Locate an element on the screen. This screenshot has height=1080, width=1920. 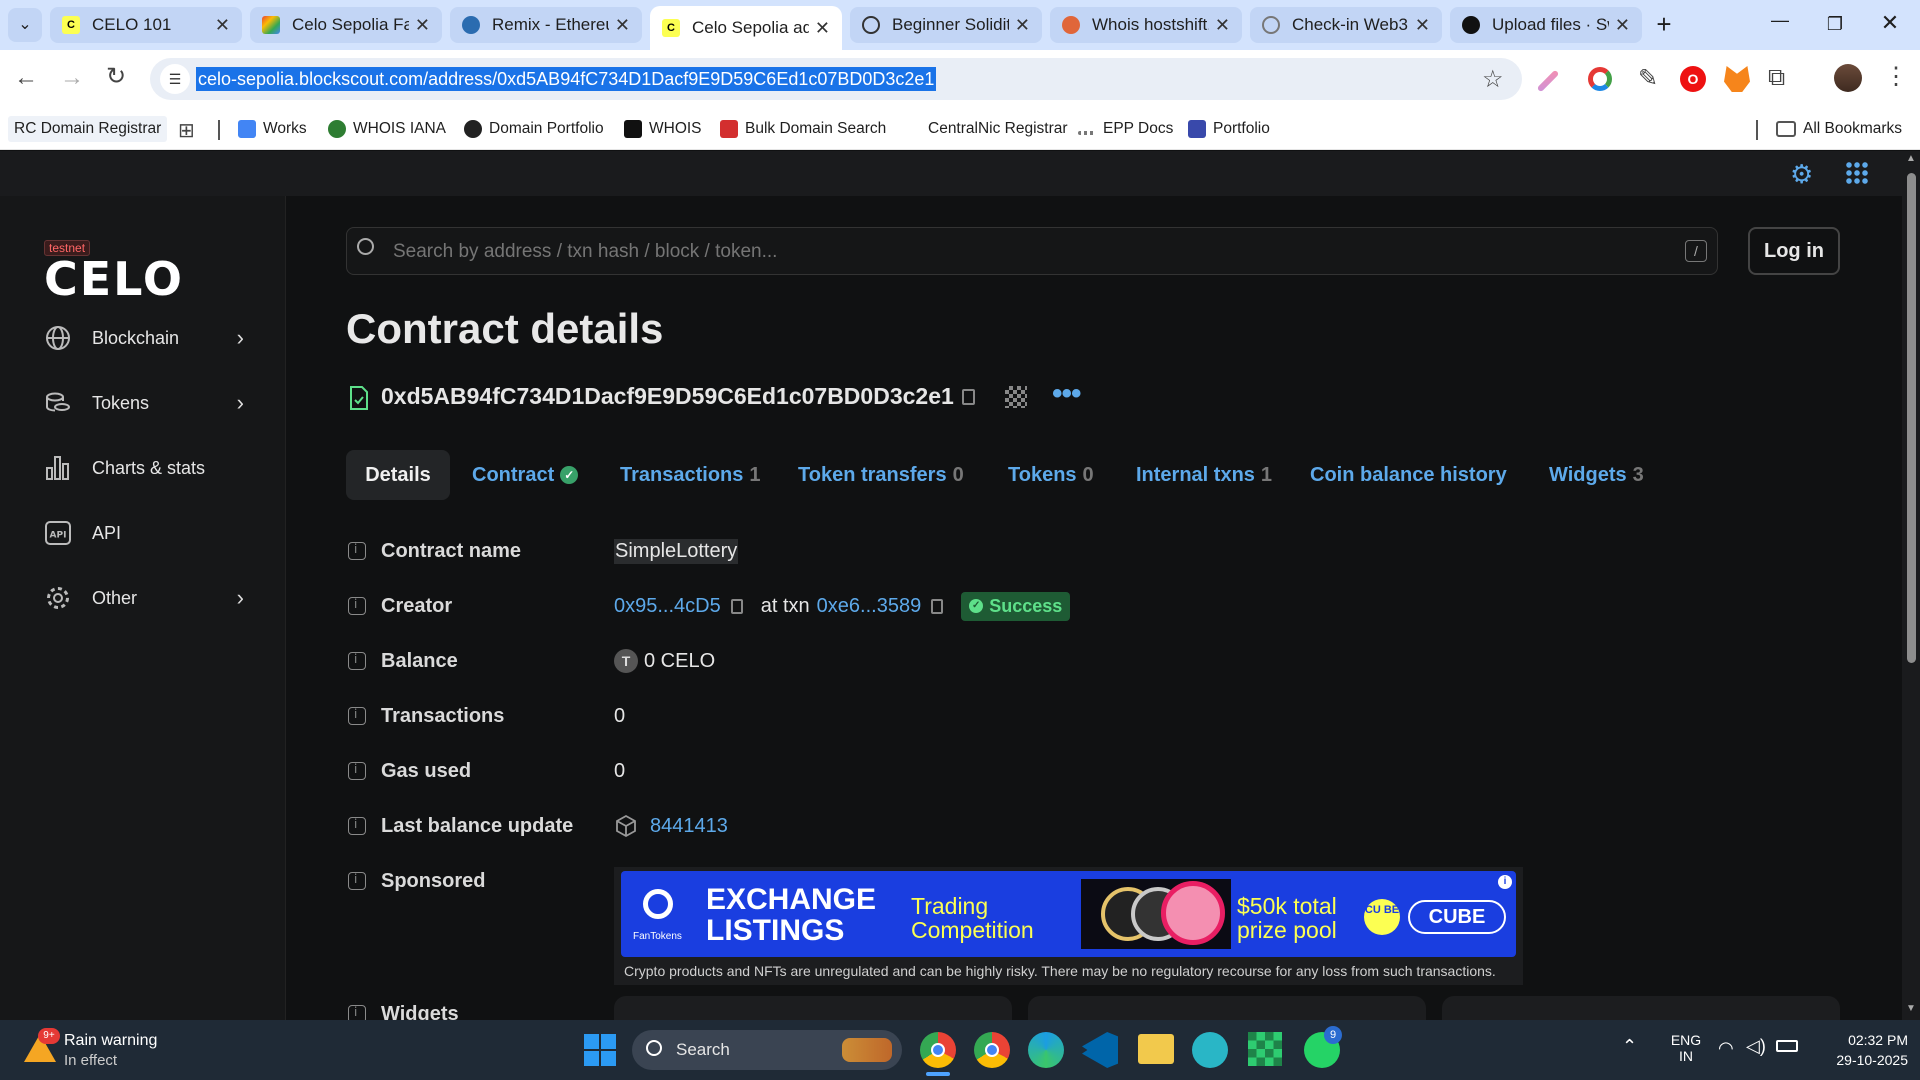
chrome-alt-taskbar-icon is located at coordinates (992, 1050).